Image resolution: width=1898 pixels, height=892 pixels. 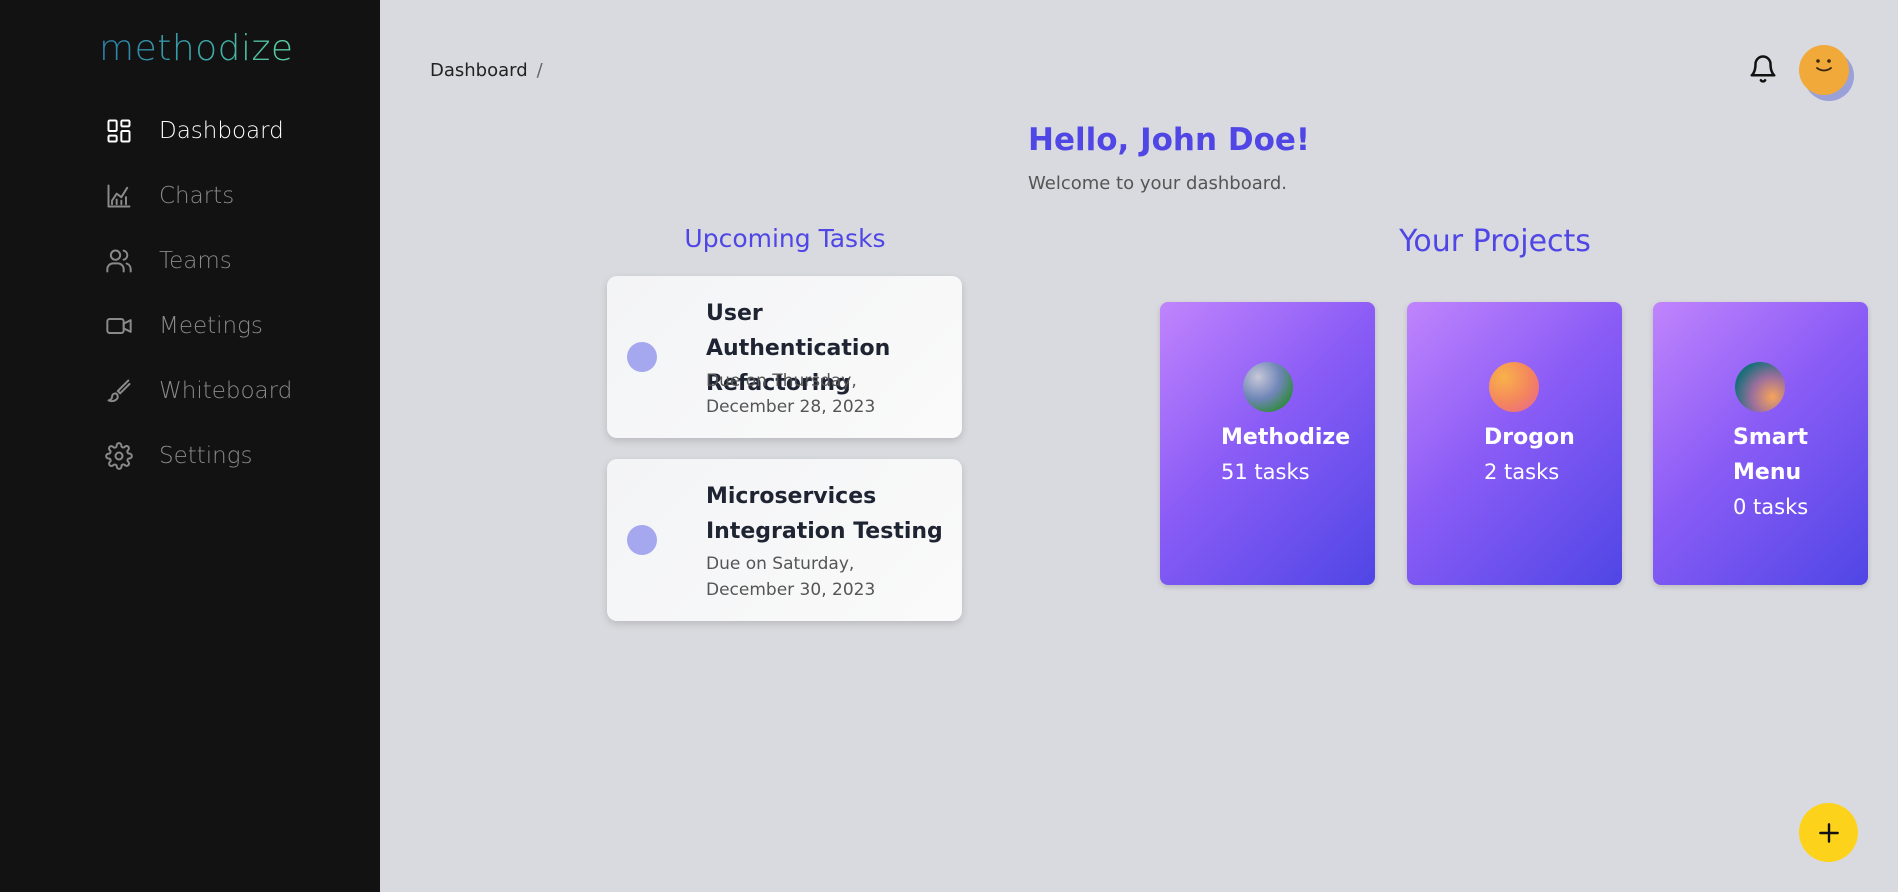 What do you see at coordinates (791, 577) in the screenshot?
I see `task-due-date: Due on Saturday, December 30, 2023` at bounding box center [791, 577].